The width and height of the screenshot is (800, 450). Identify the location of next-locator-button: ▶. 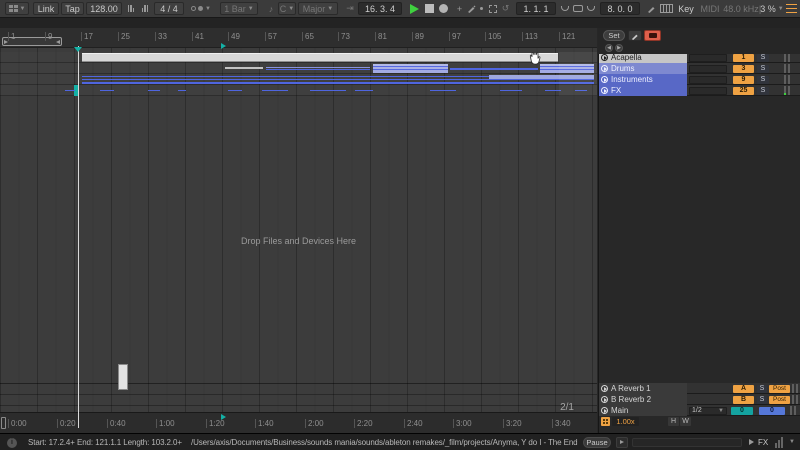
(619, 48).